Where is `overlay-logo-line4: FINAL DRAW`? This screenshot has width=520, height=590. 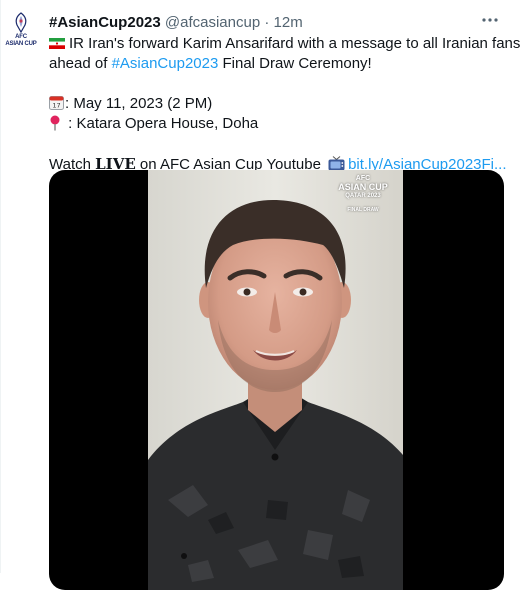
overlay-logo-line4: FINAL DRAW is located at coordinates (363, 210).